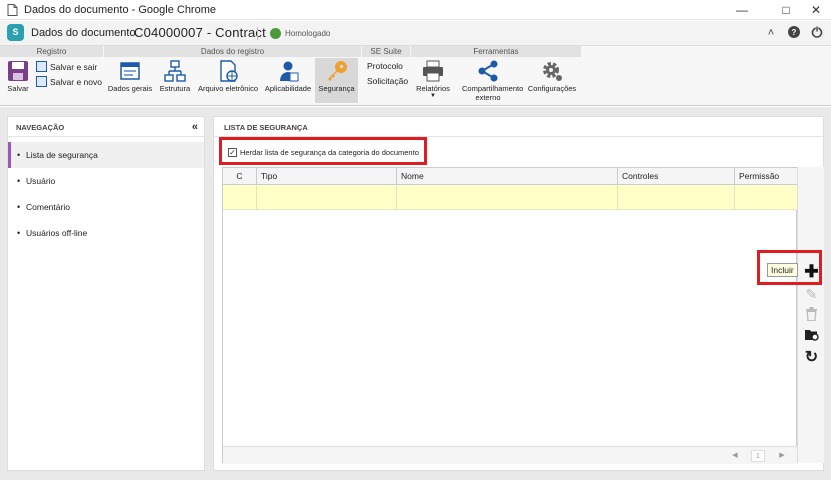 Image resolution: width=831 pixels, height=480 pixels. Describe the element at coordinates (811, 336) in the screenshot. I see `folder-settings-icon` at that location.